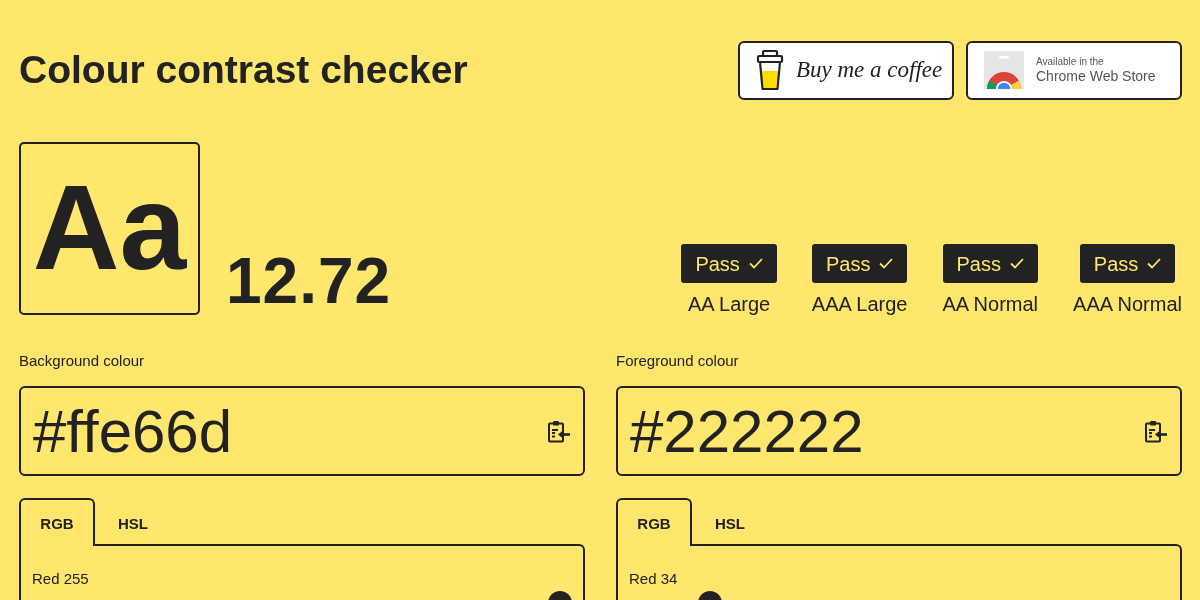 This screenshot has height=600, width=1200. What do you see at coordinates (654, 579) in the screenshot?
I see `slider-label: Red 34` at bounding box center [654, 579].